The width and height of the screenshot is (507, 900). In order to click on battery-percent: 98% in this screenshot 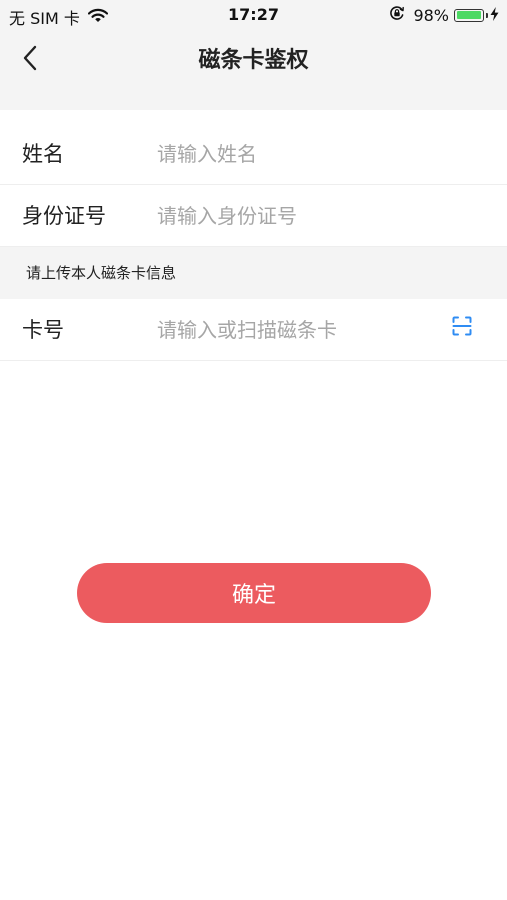, I will do `click(431, 15)`.